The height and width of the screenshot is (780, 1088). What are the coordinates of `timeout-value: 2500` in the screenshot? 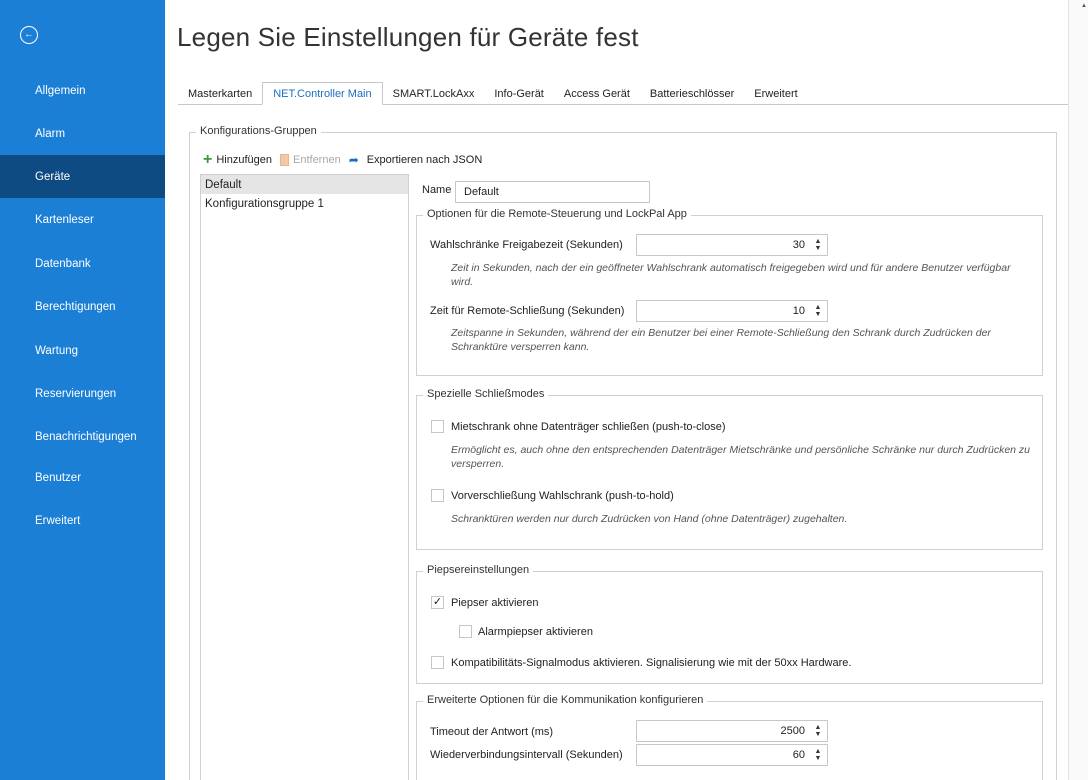 It's located at (792, 731).